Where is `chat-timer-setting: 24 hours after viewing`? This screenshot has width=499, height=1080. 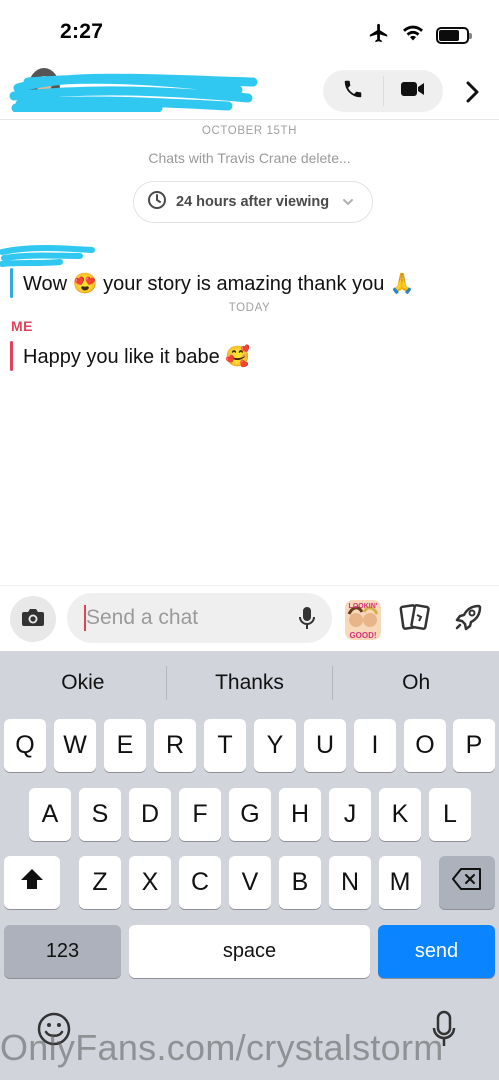 chat-timer-setting: 24 hours after viewing is located at coordinates (253, 202).